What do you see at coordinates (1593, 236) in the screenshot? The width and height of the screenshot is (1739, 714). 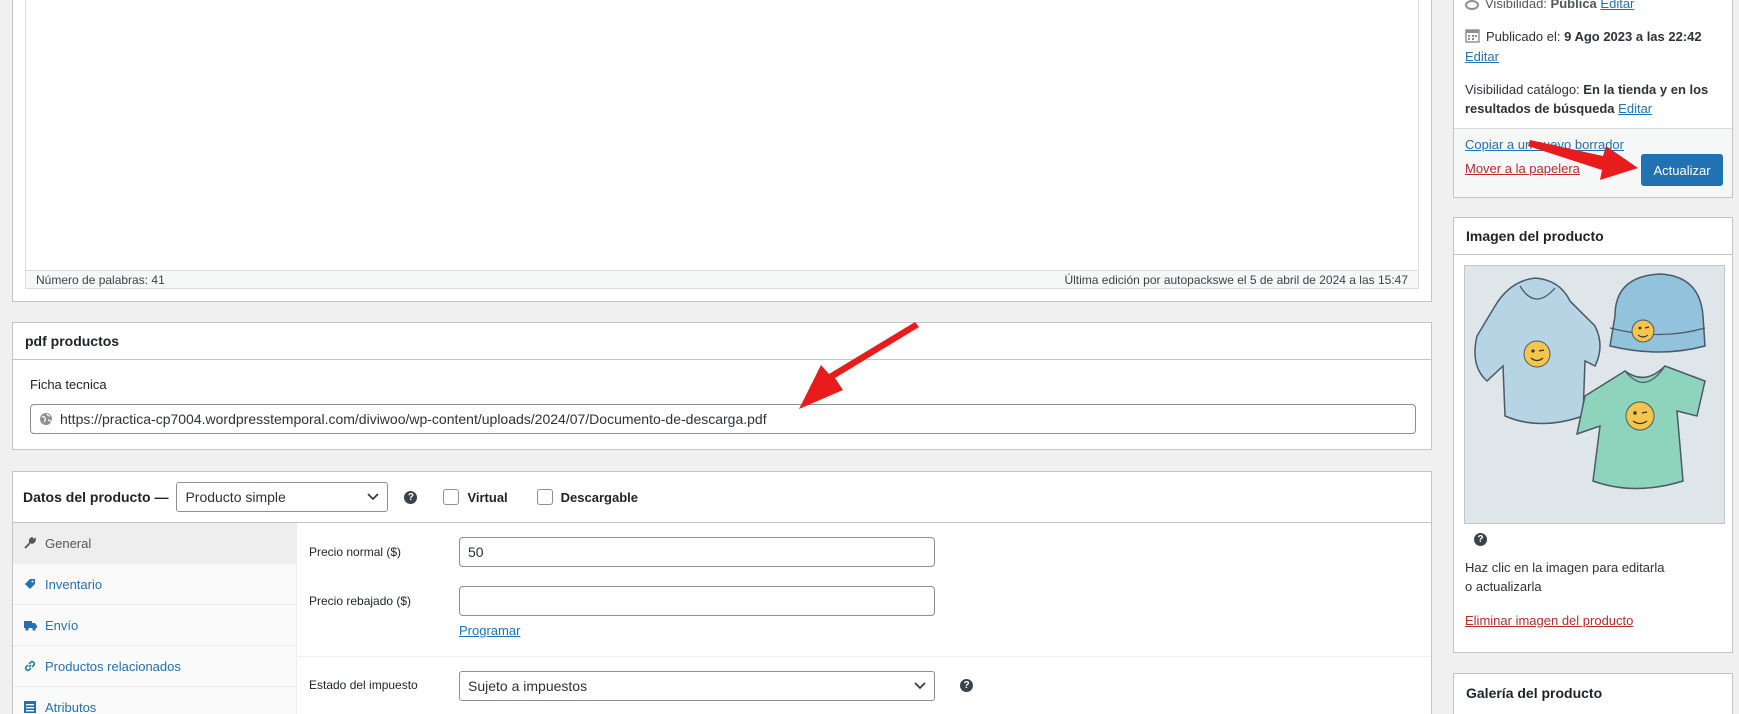 I see `product-image-title: Imagen del producto` at bounding box center [1593, 236].